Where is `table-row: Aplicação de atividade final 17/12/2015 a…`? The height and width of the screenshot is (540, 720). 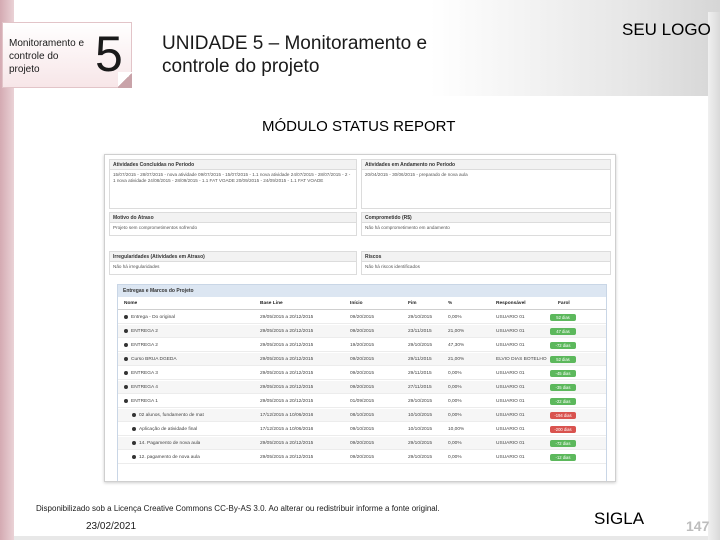 table-row: Aplicação de atividade final 17/12/2015 a… is located at coordinates (362, 429).